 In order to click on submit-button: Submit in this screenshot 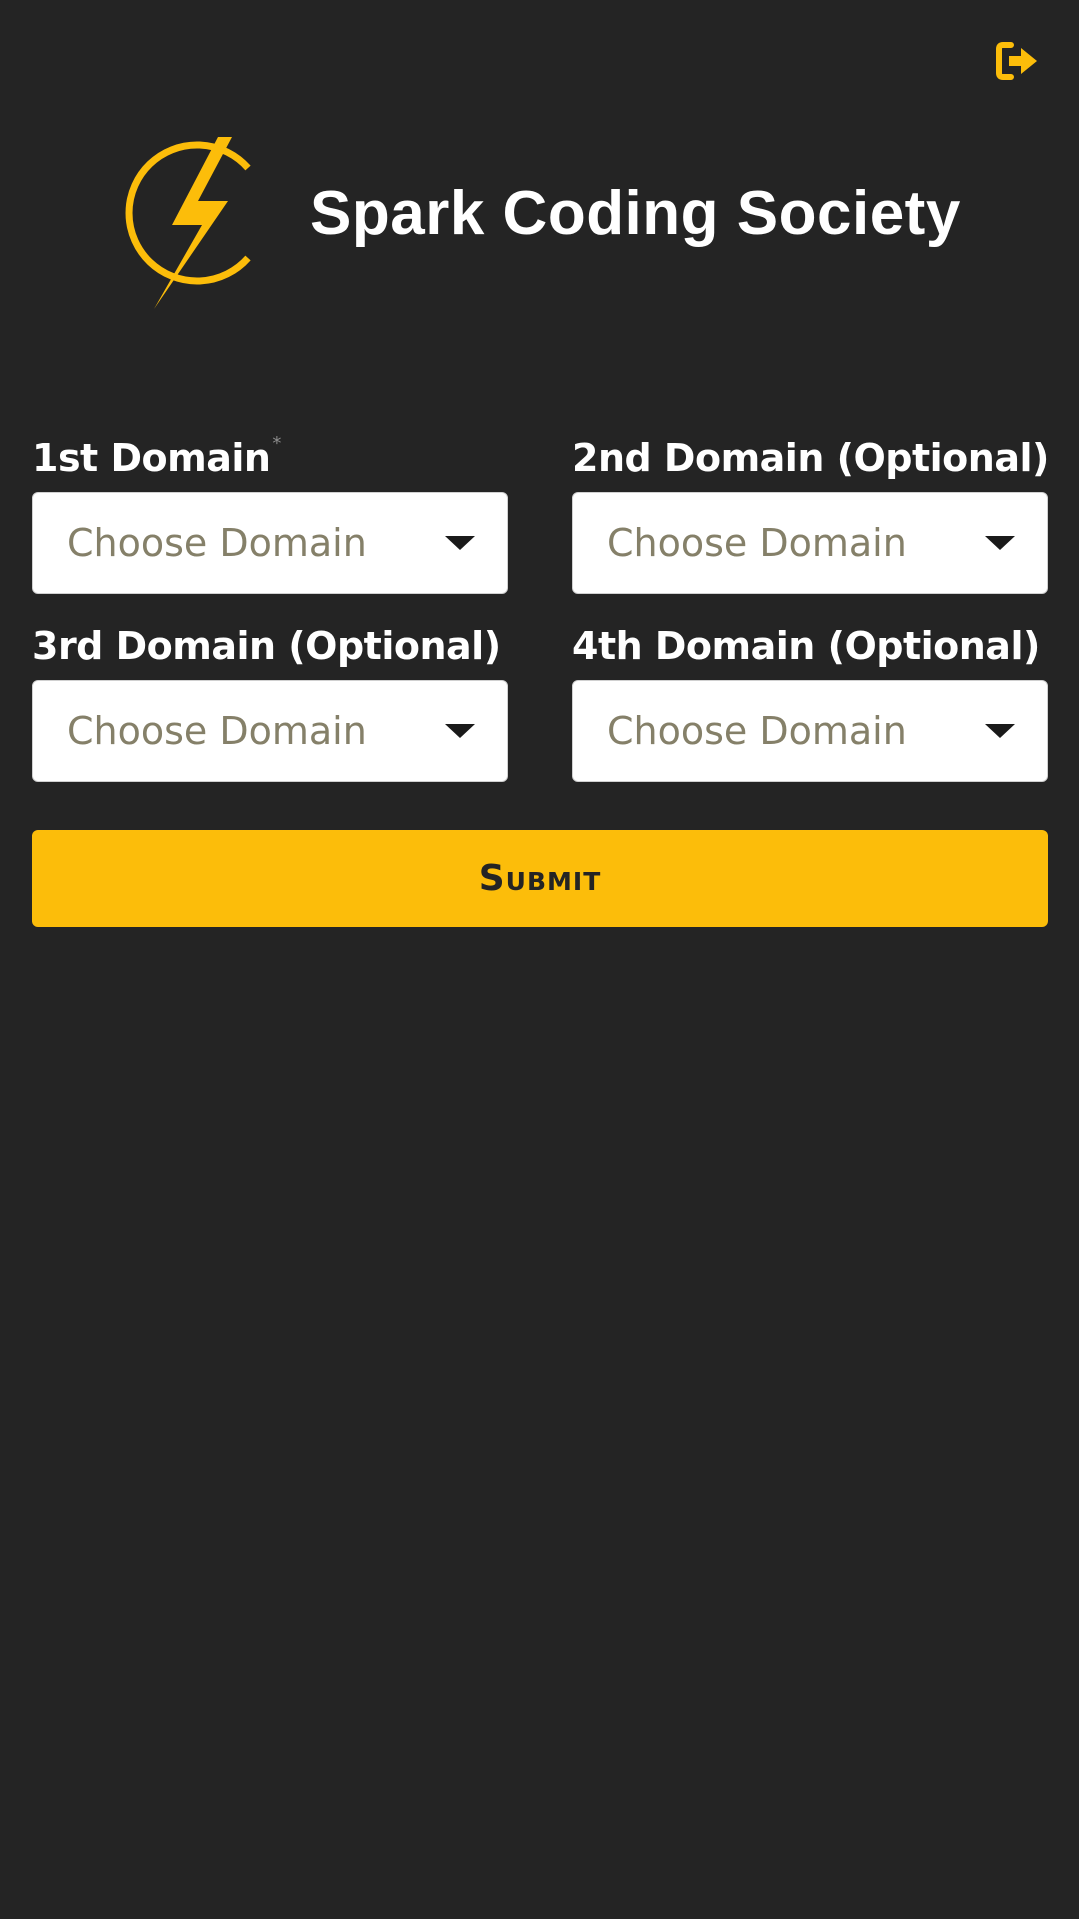, I will do `click(540, 878)`.